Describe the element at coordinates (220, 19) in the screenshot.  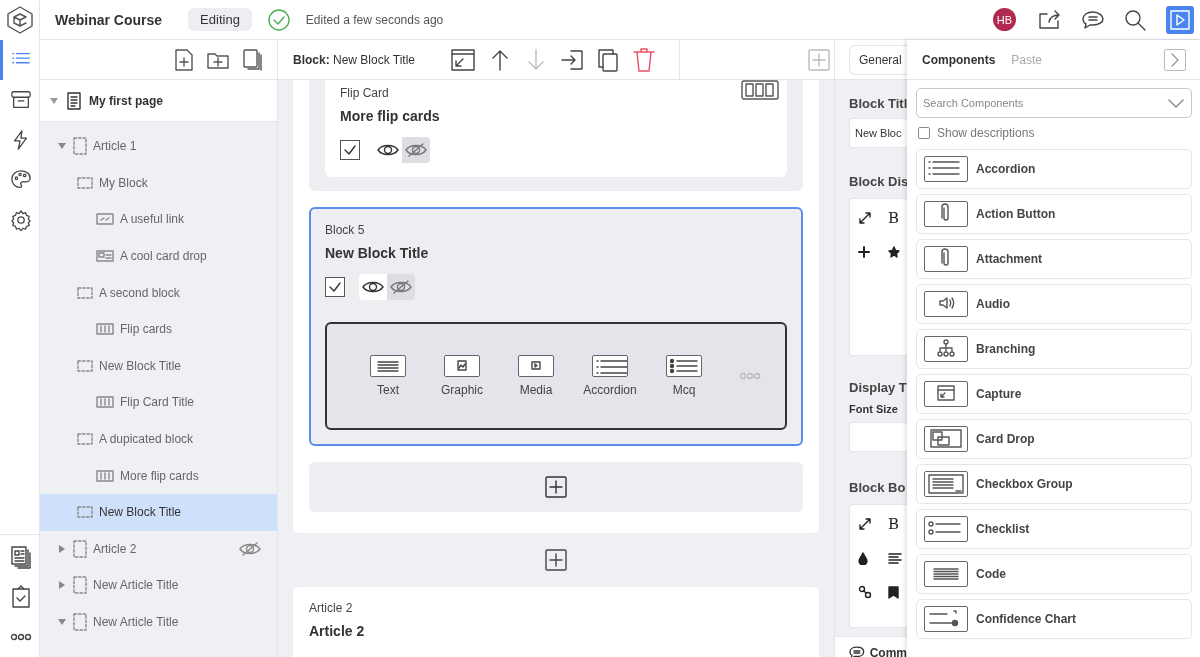
I see `mode-badge: Editing` at that location.